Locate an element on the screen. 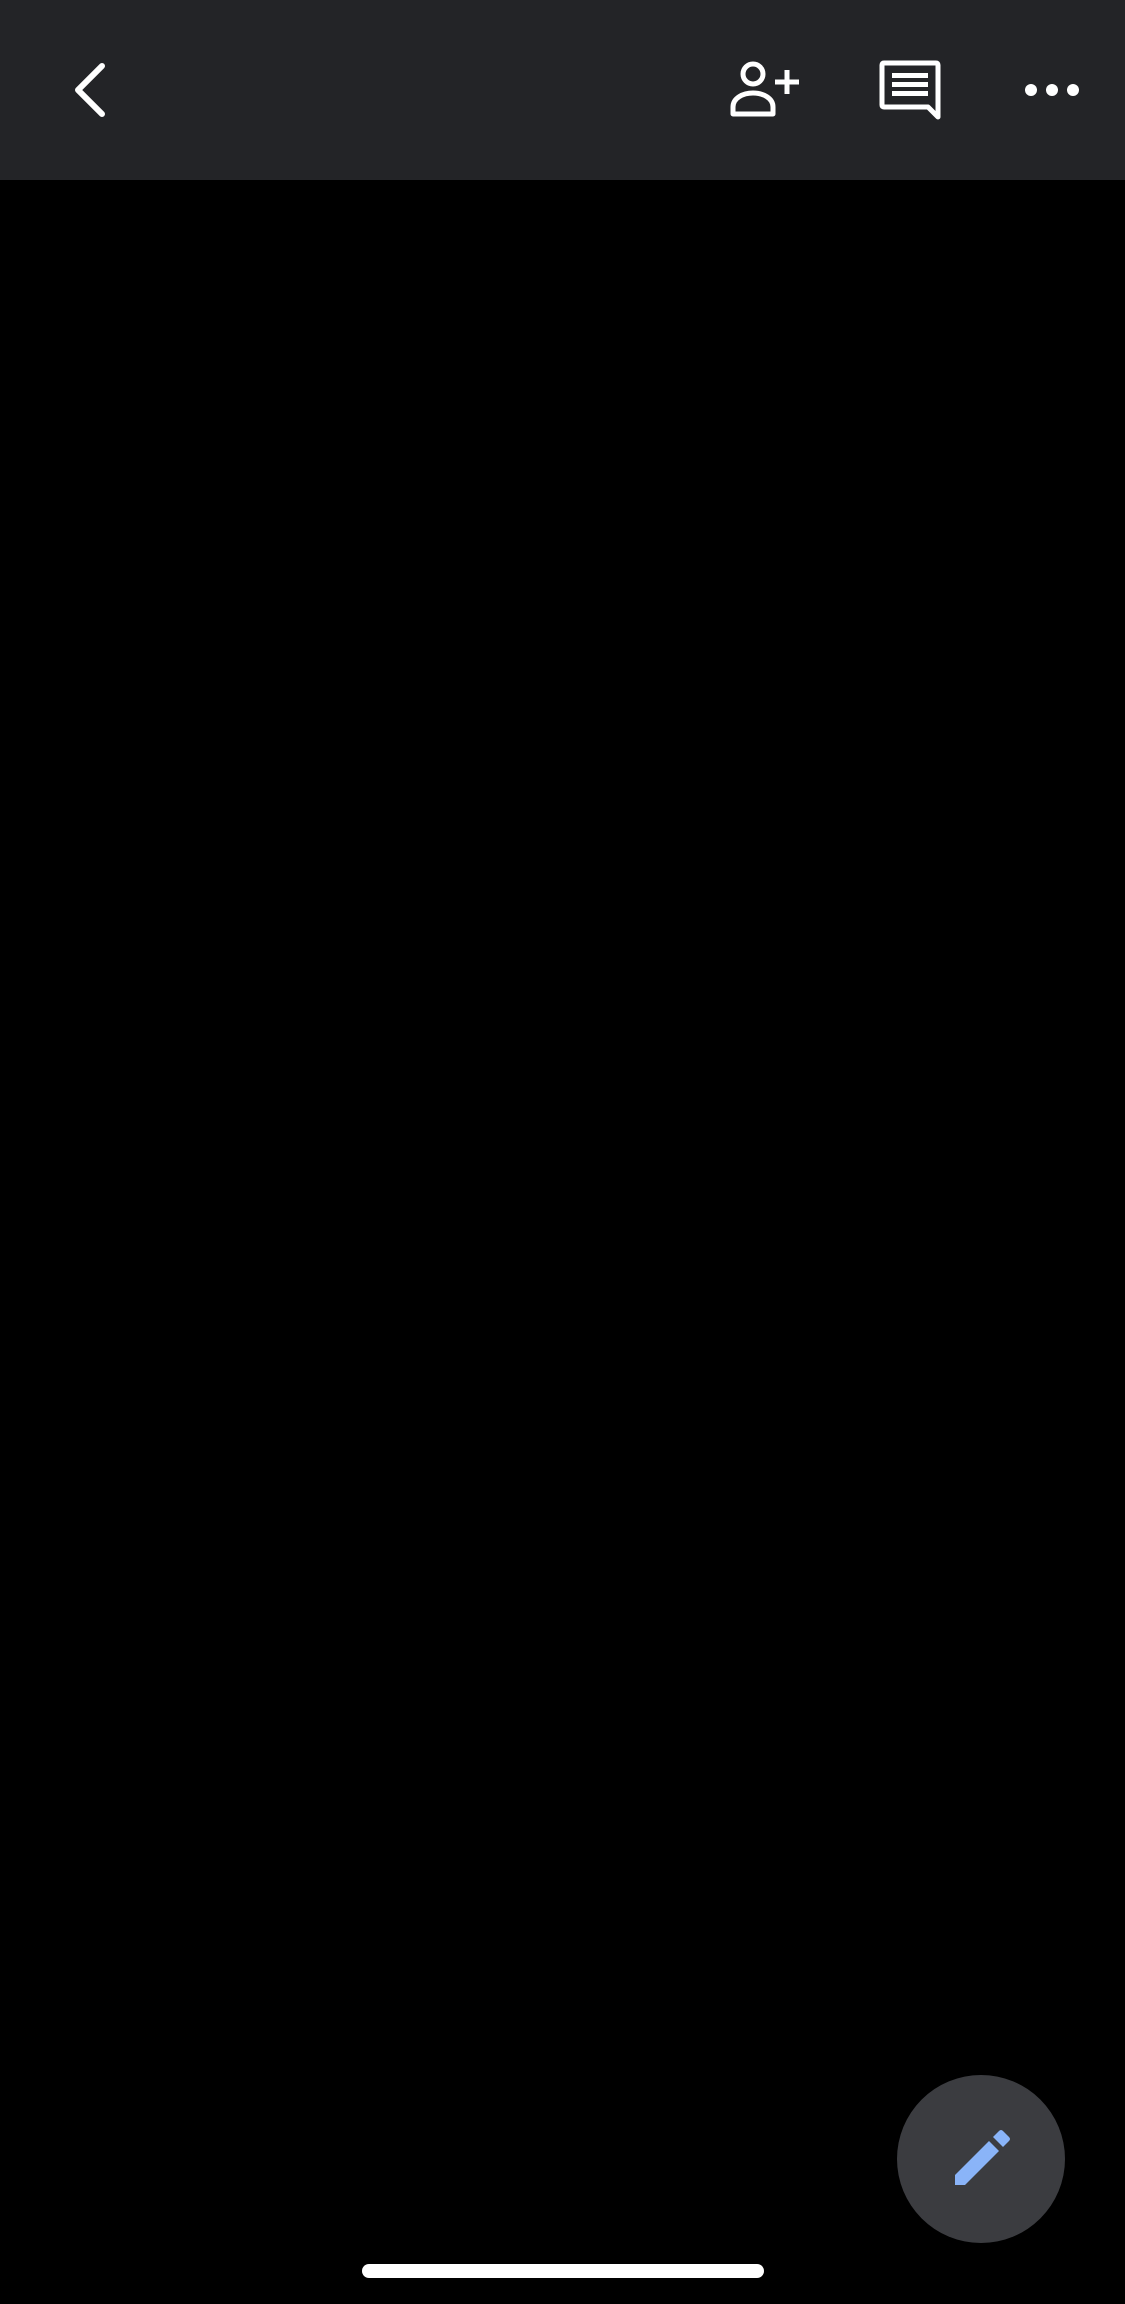 Image resolution: width=1125 pixels, height=2304 pixels. more-horizontal-icon is located at coordinates (1052, 90).